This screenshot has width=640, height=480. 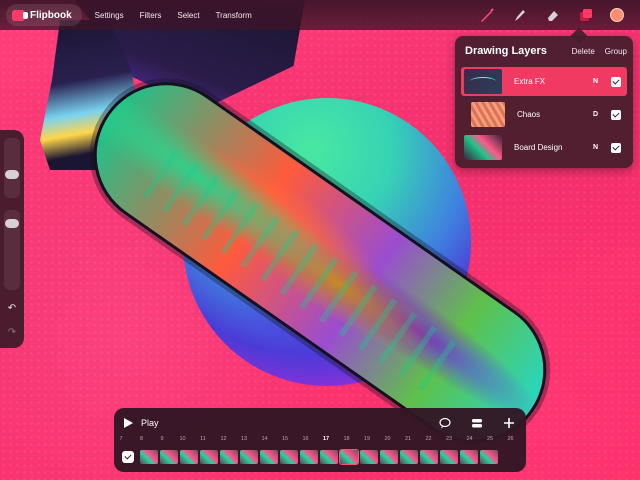 I want to click on layer-name: Chaos, so click(x=529, y=114).